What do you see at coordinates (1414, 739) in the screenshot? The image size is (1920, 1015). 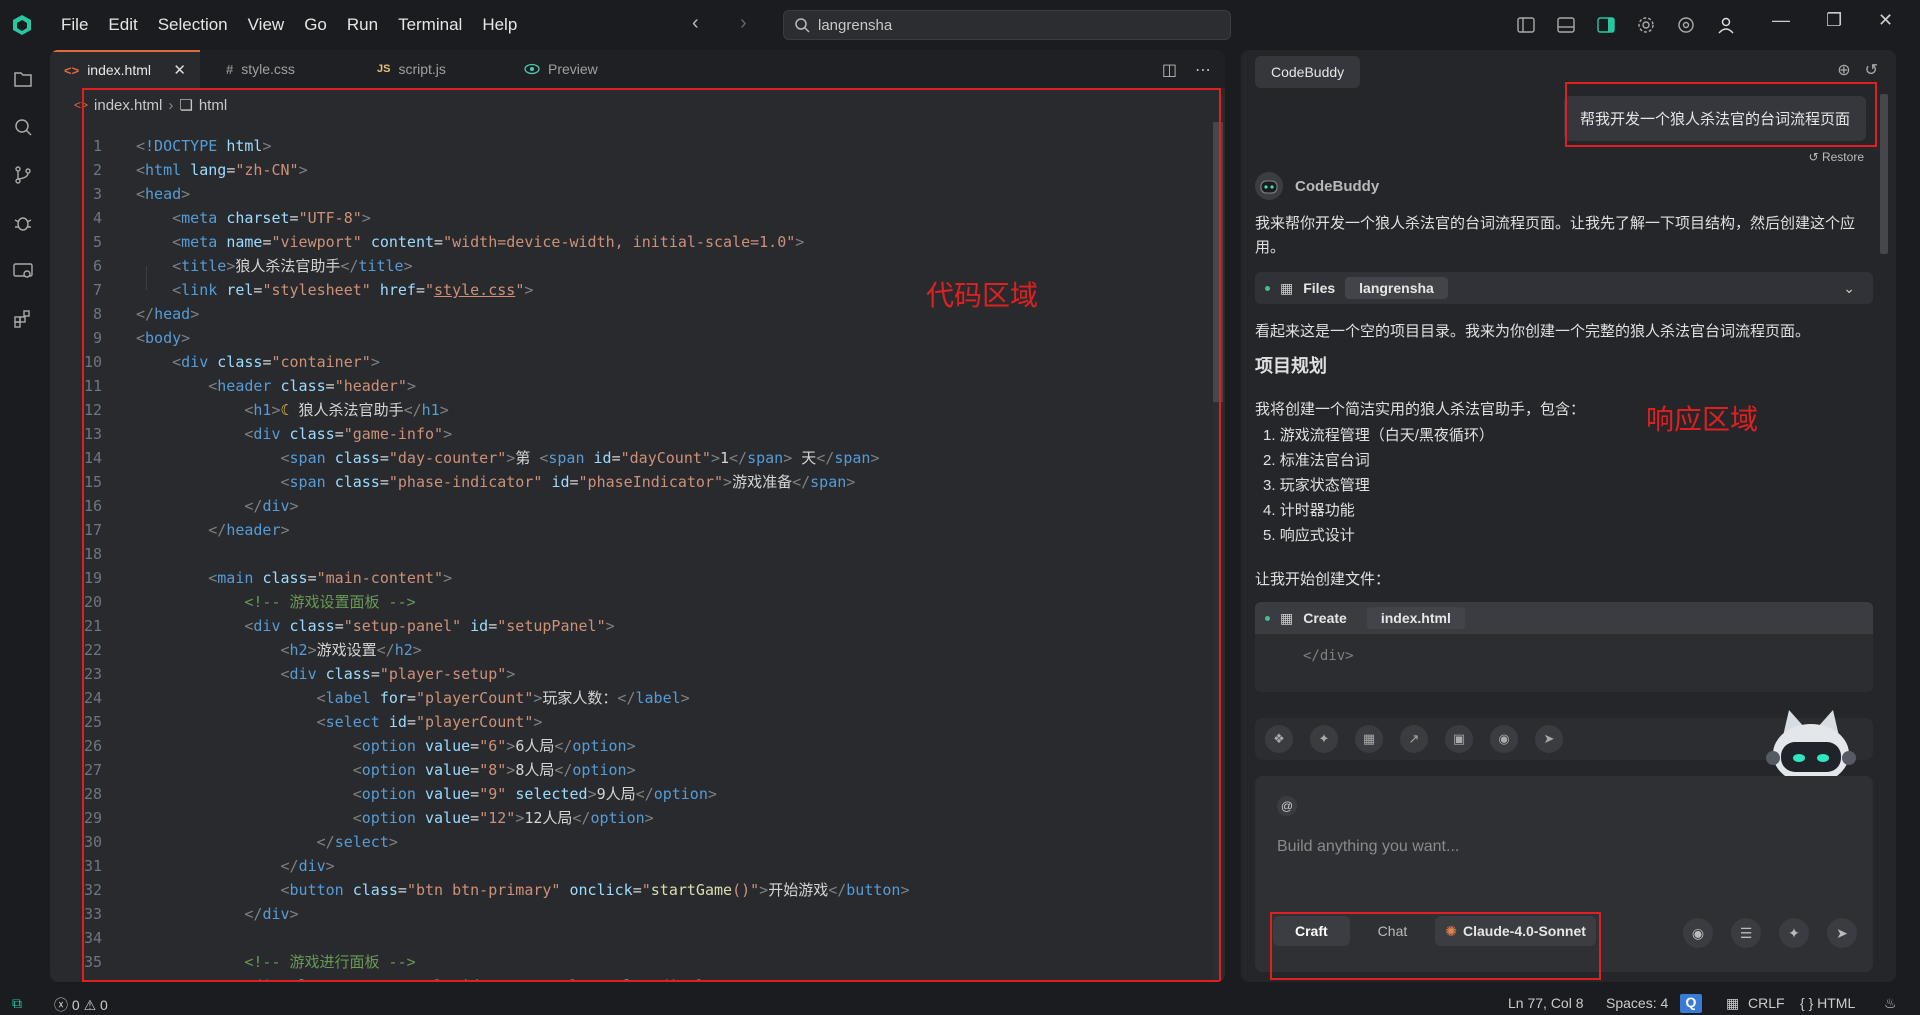 I see `deploy-tool-icon: ↗` at bounding box center [1414, 739].